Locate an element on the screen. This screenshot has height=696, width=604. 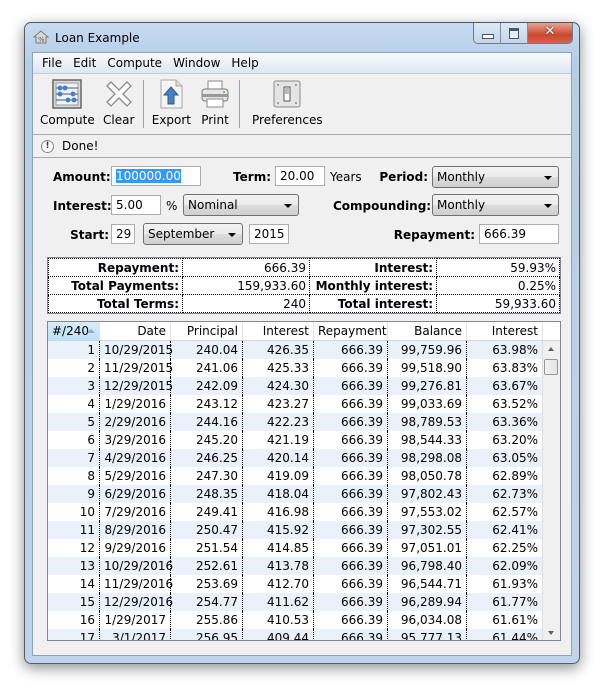
table-cell: 418.04 is located at coordinates (278, 494).